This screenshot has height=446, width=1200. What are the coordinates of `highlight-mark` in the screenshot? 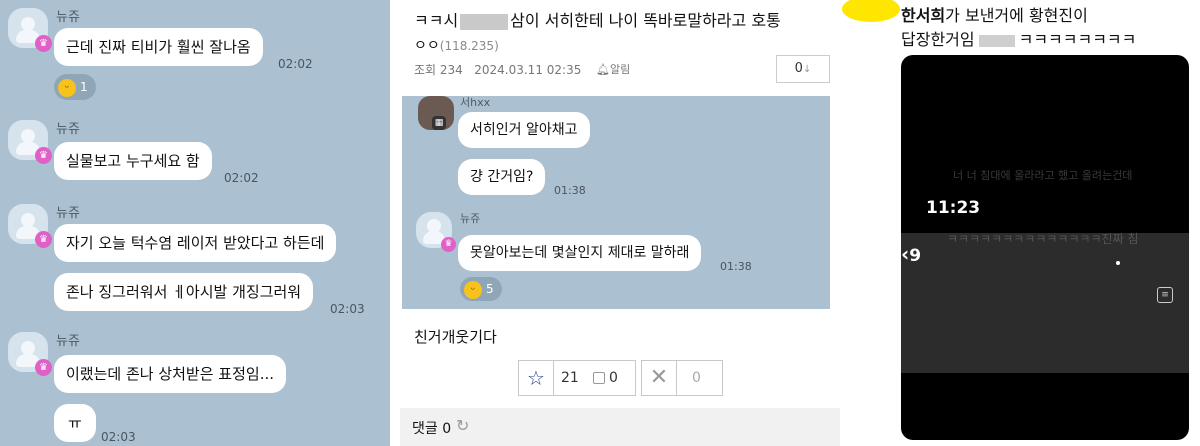 It's located at (871, 11).